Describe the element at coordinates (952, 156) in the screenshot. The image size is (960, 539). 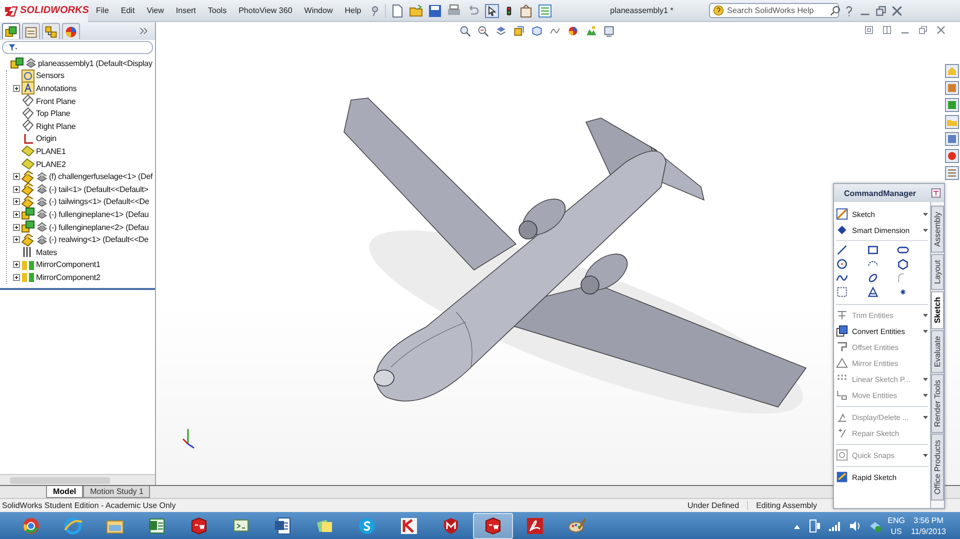
I see `appearance-pane-icon` at that location.